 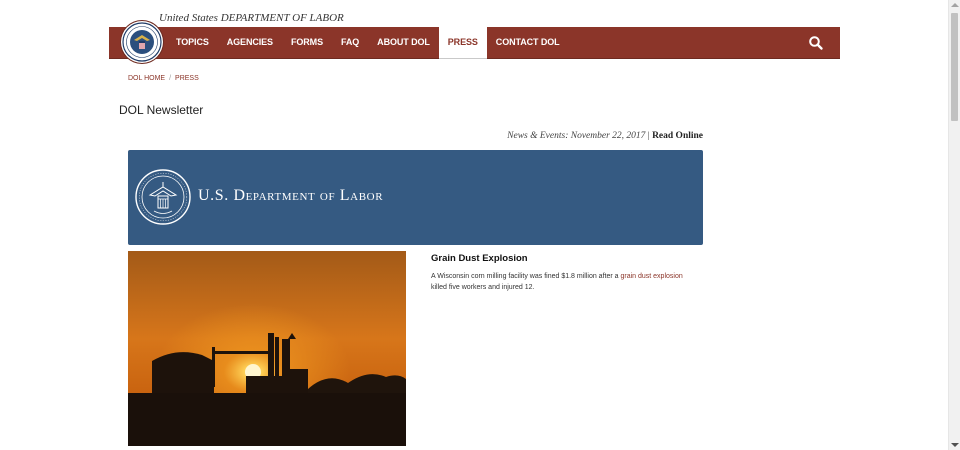 I want to click on nav-agencies: AGENCIES, so click(x=250, y=42).